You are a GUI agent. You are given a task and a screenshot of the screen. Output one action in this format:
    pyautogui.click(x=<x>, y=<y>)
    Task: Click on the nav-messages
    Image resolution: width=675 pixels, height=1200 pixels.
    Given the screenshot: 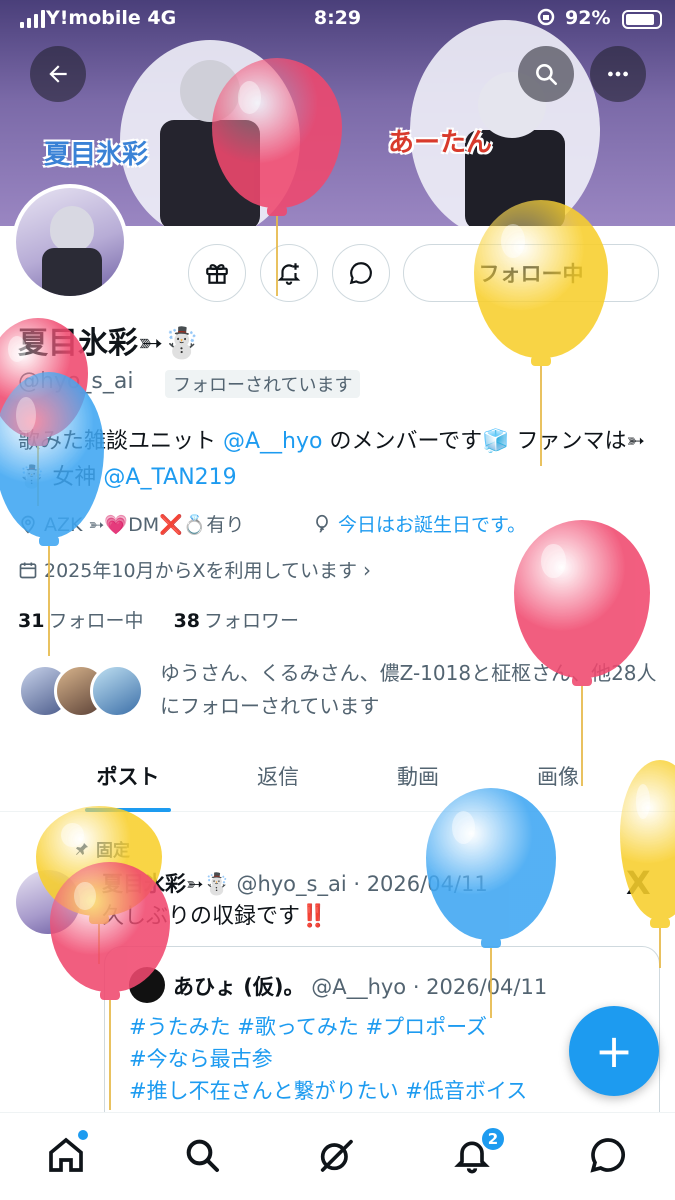 What is the action you would take?
    pyautogui.click(x=608, y=1155)
    